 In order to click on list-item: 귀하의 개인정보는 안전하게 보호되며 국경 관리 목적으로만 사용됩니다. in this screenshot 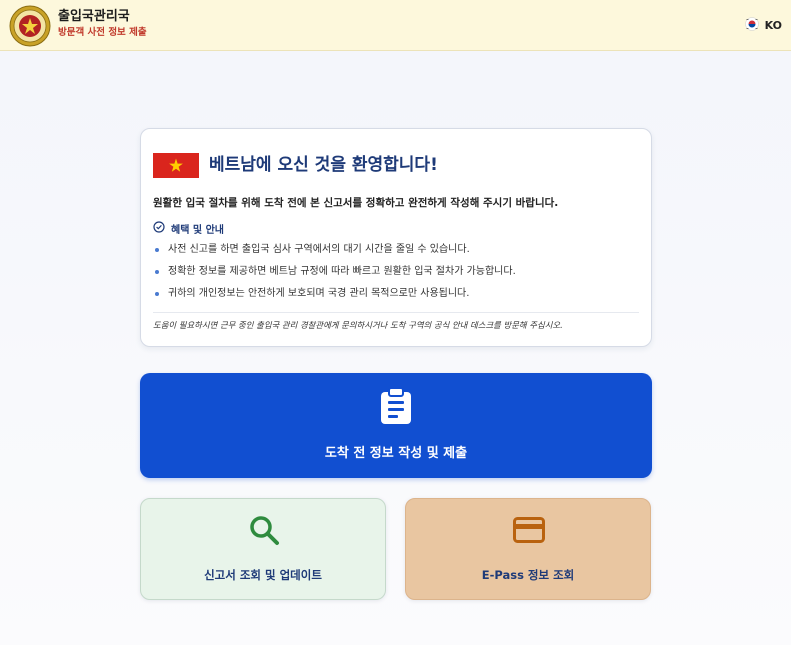, I will do `click(334, 294)`.